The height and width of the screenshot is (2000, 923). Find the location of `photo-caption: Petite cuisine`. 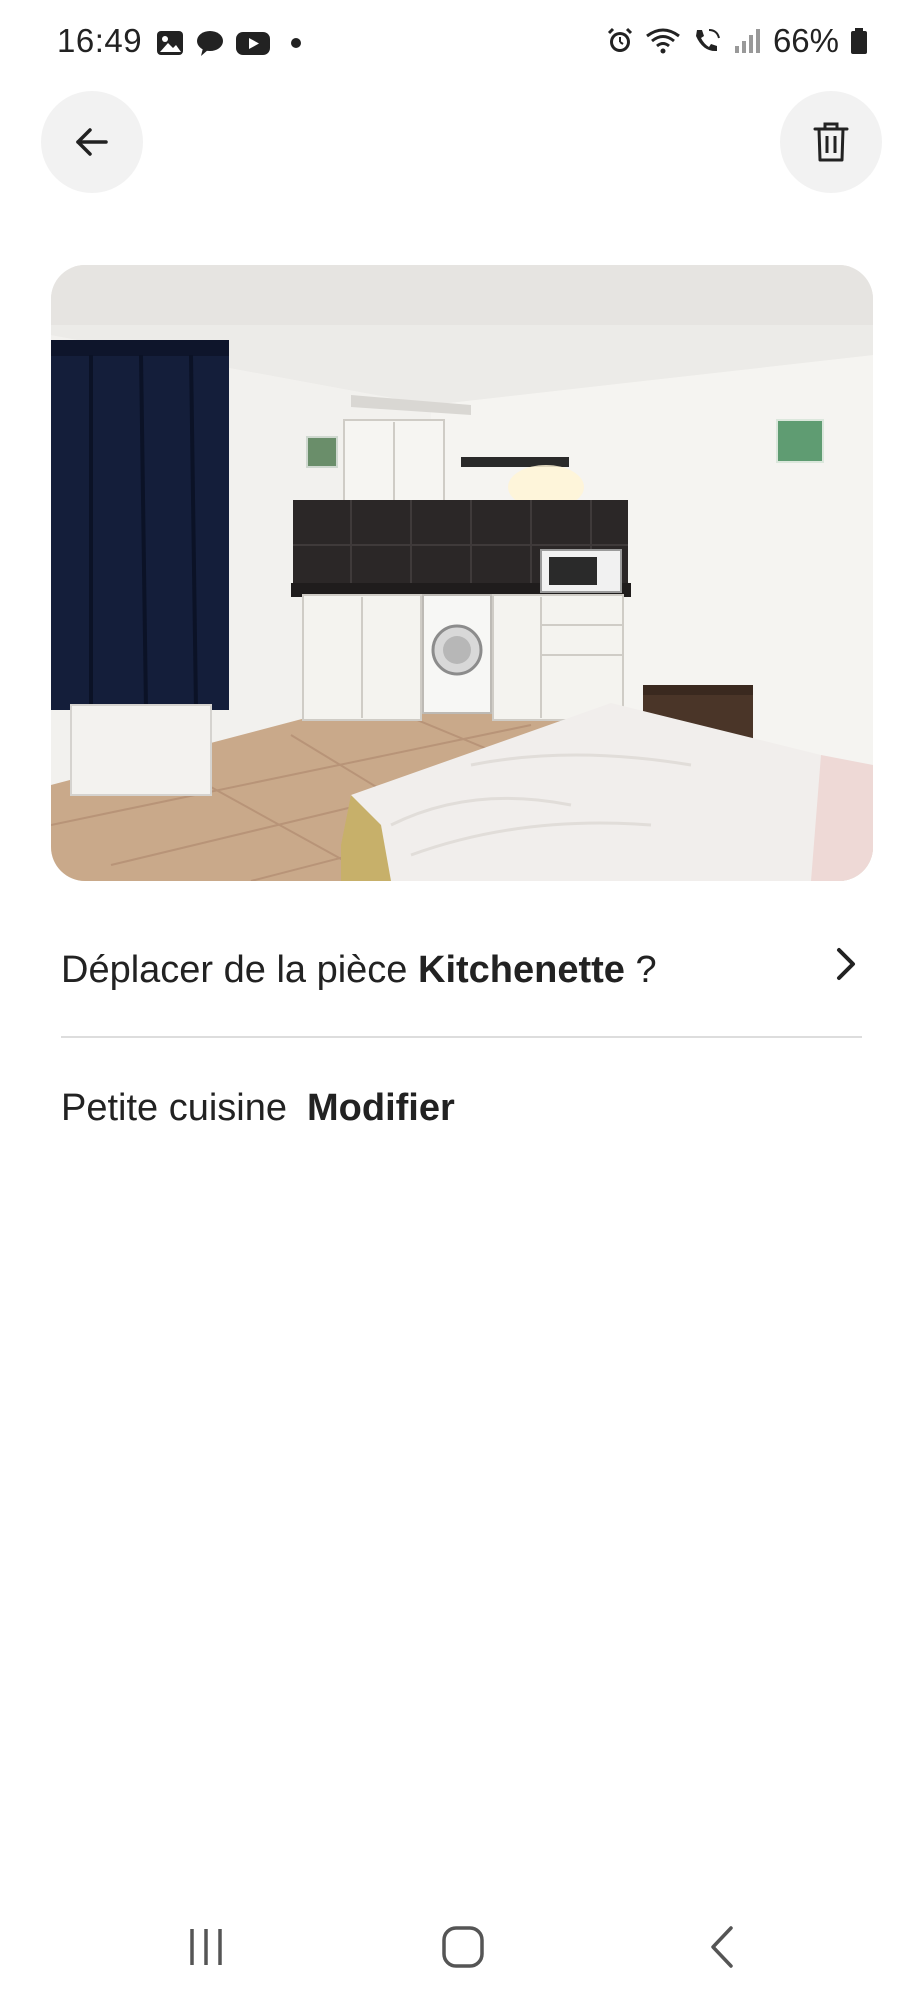

photo-caption: Petite cuisine is located at coordinates (174, 1107).